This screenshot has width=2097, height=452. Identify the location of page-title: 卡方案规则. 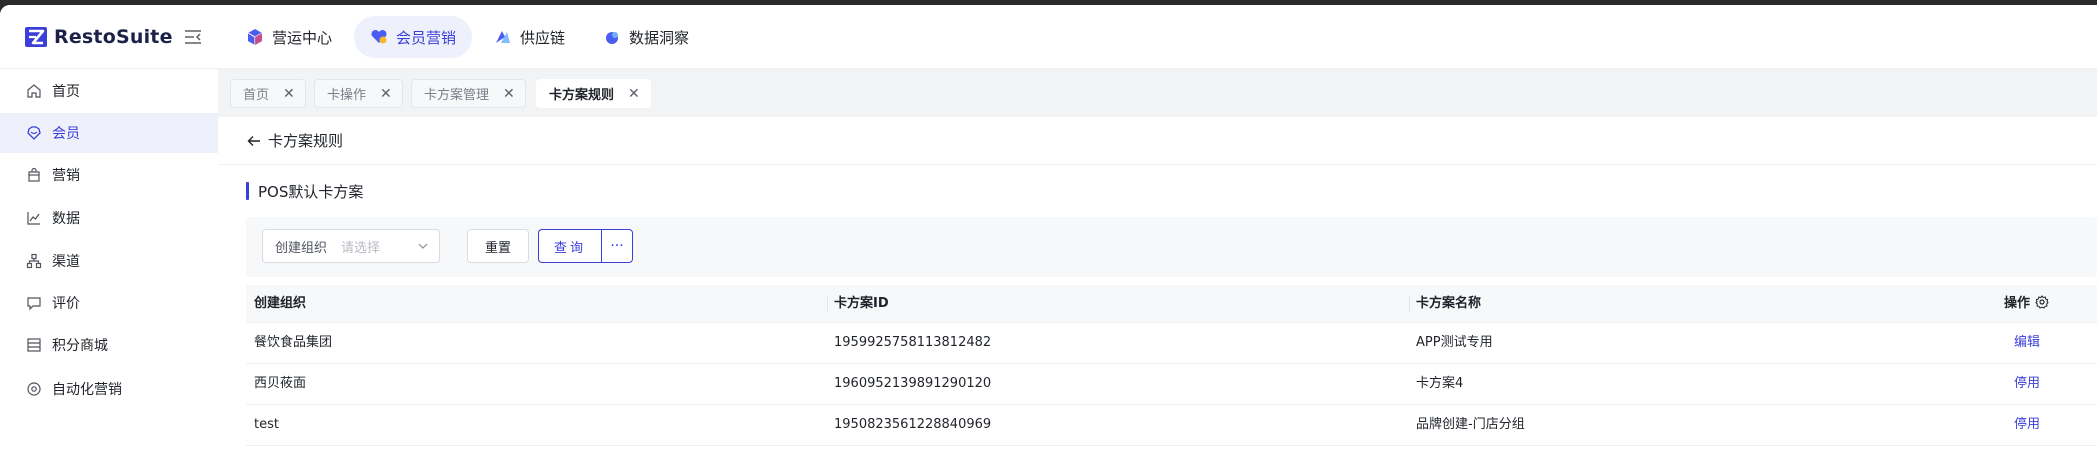
(306, 141).